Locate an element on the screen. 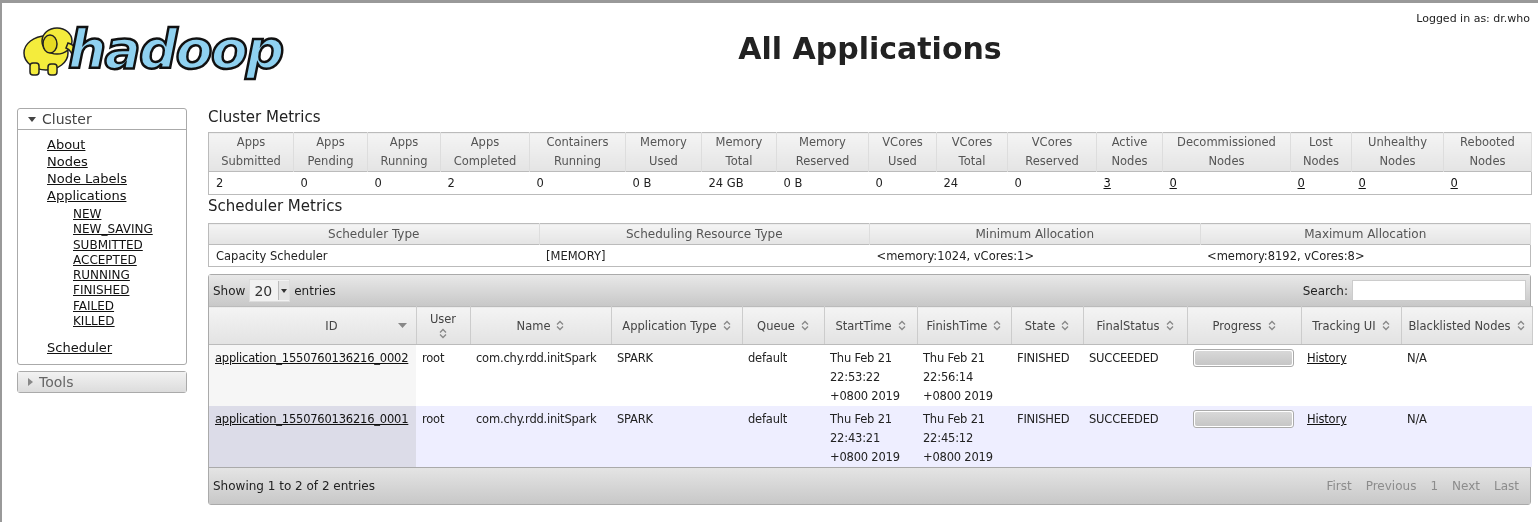 The width and height of the screenshot is (1538, 522). table-cell: 24 GB is located at coordinates (739, 183).